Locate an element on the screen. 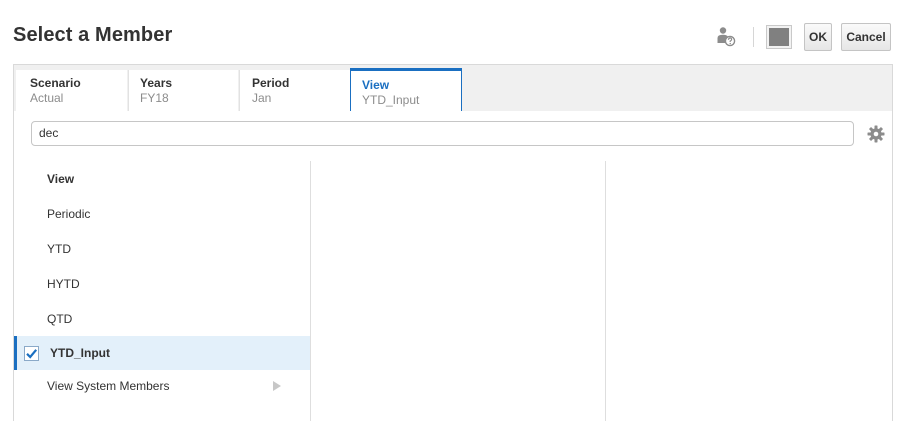  tab-view: View YTD_Input is located at coordinates (406, 89).